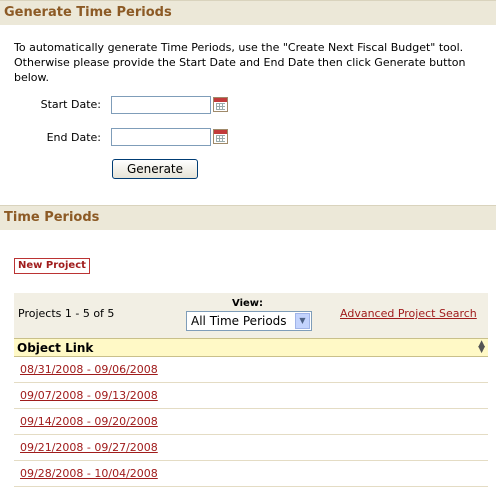 The height and width of the screenshot is (491, 496). Describe the element at coordinates (251, 448) in the screenshot. I see `table-row: 09/21/2008 - 09/27/2008` at that location.